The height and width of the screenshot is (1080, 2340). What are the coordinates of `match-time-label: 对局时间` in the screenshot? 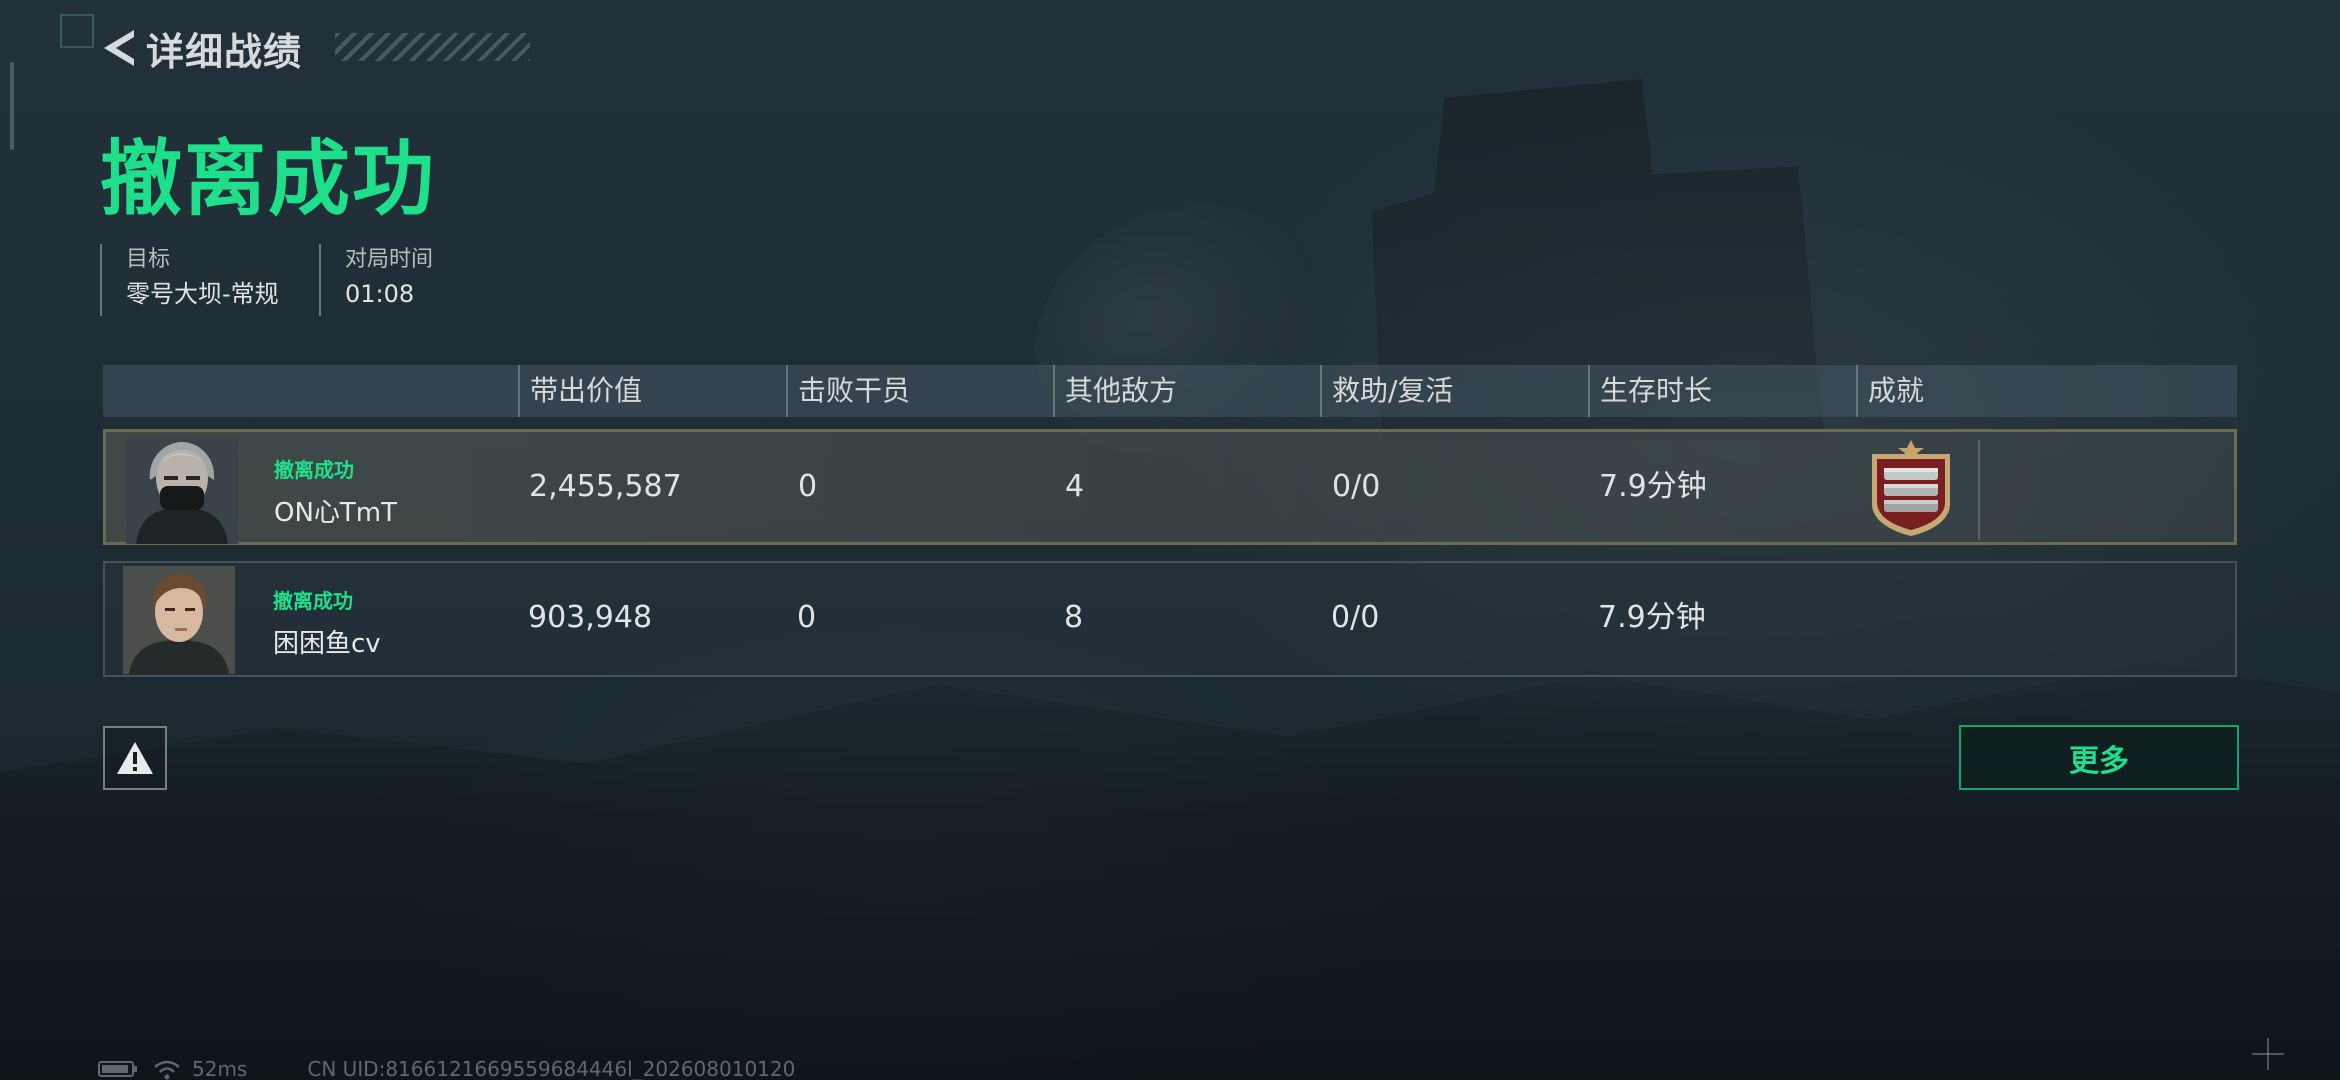 It's located at (389, 259).